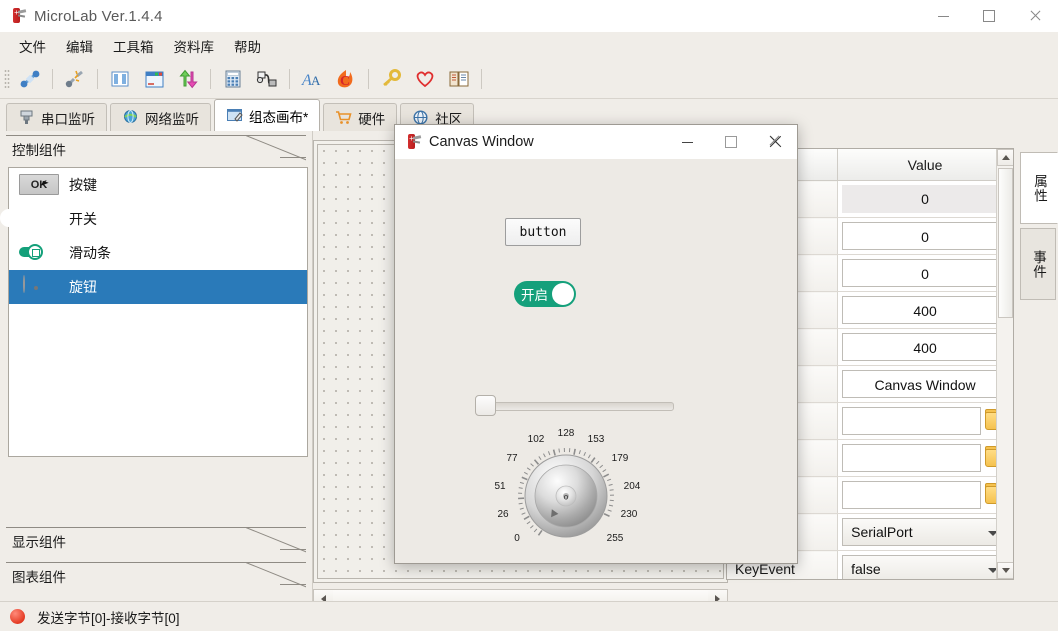  I want to click on tab-label: 串口监听, so click(68, 119).